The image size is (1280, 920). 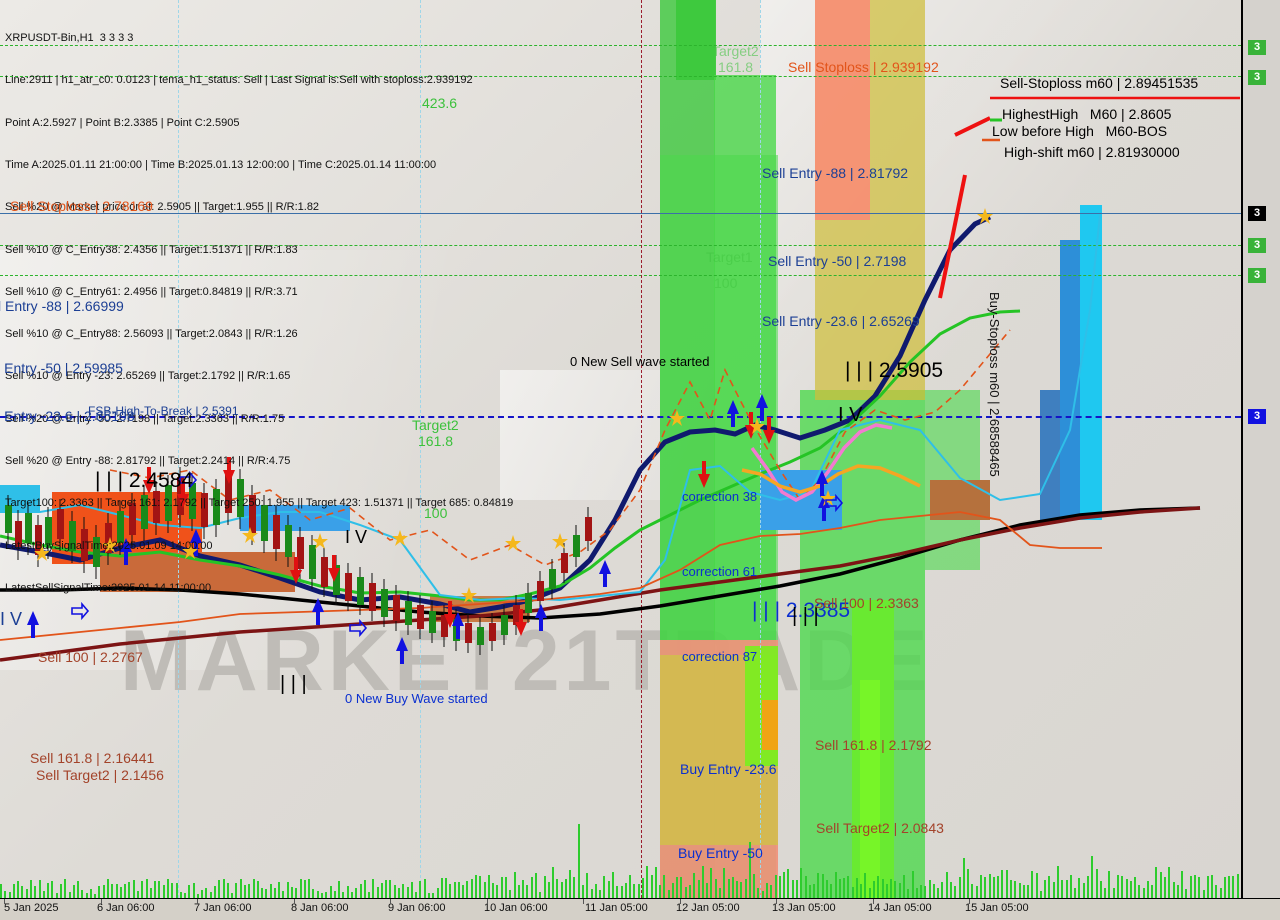 I want to click on scale-badge-0: 3, so click(x=1257, y=47).